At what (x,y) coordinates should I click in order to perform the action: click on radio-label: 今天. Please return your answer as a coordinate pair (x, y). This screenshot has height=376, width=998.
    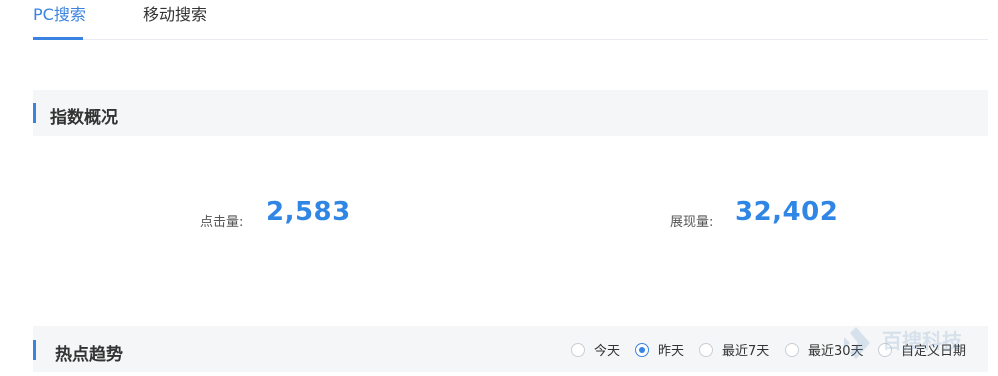
    Looking at the image, I should click on (607, 351).